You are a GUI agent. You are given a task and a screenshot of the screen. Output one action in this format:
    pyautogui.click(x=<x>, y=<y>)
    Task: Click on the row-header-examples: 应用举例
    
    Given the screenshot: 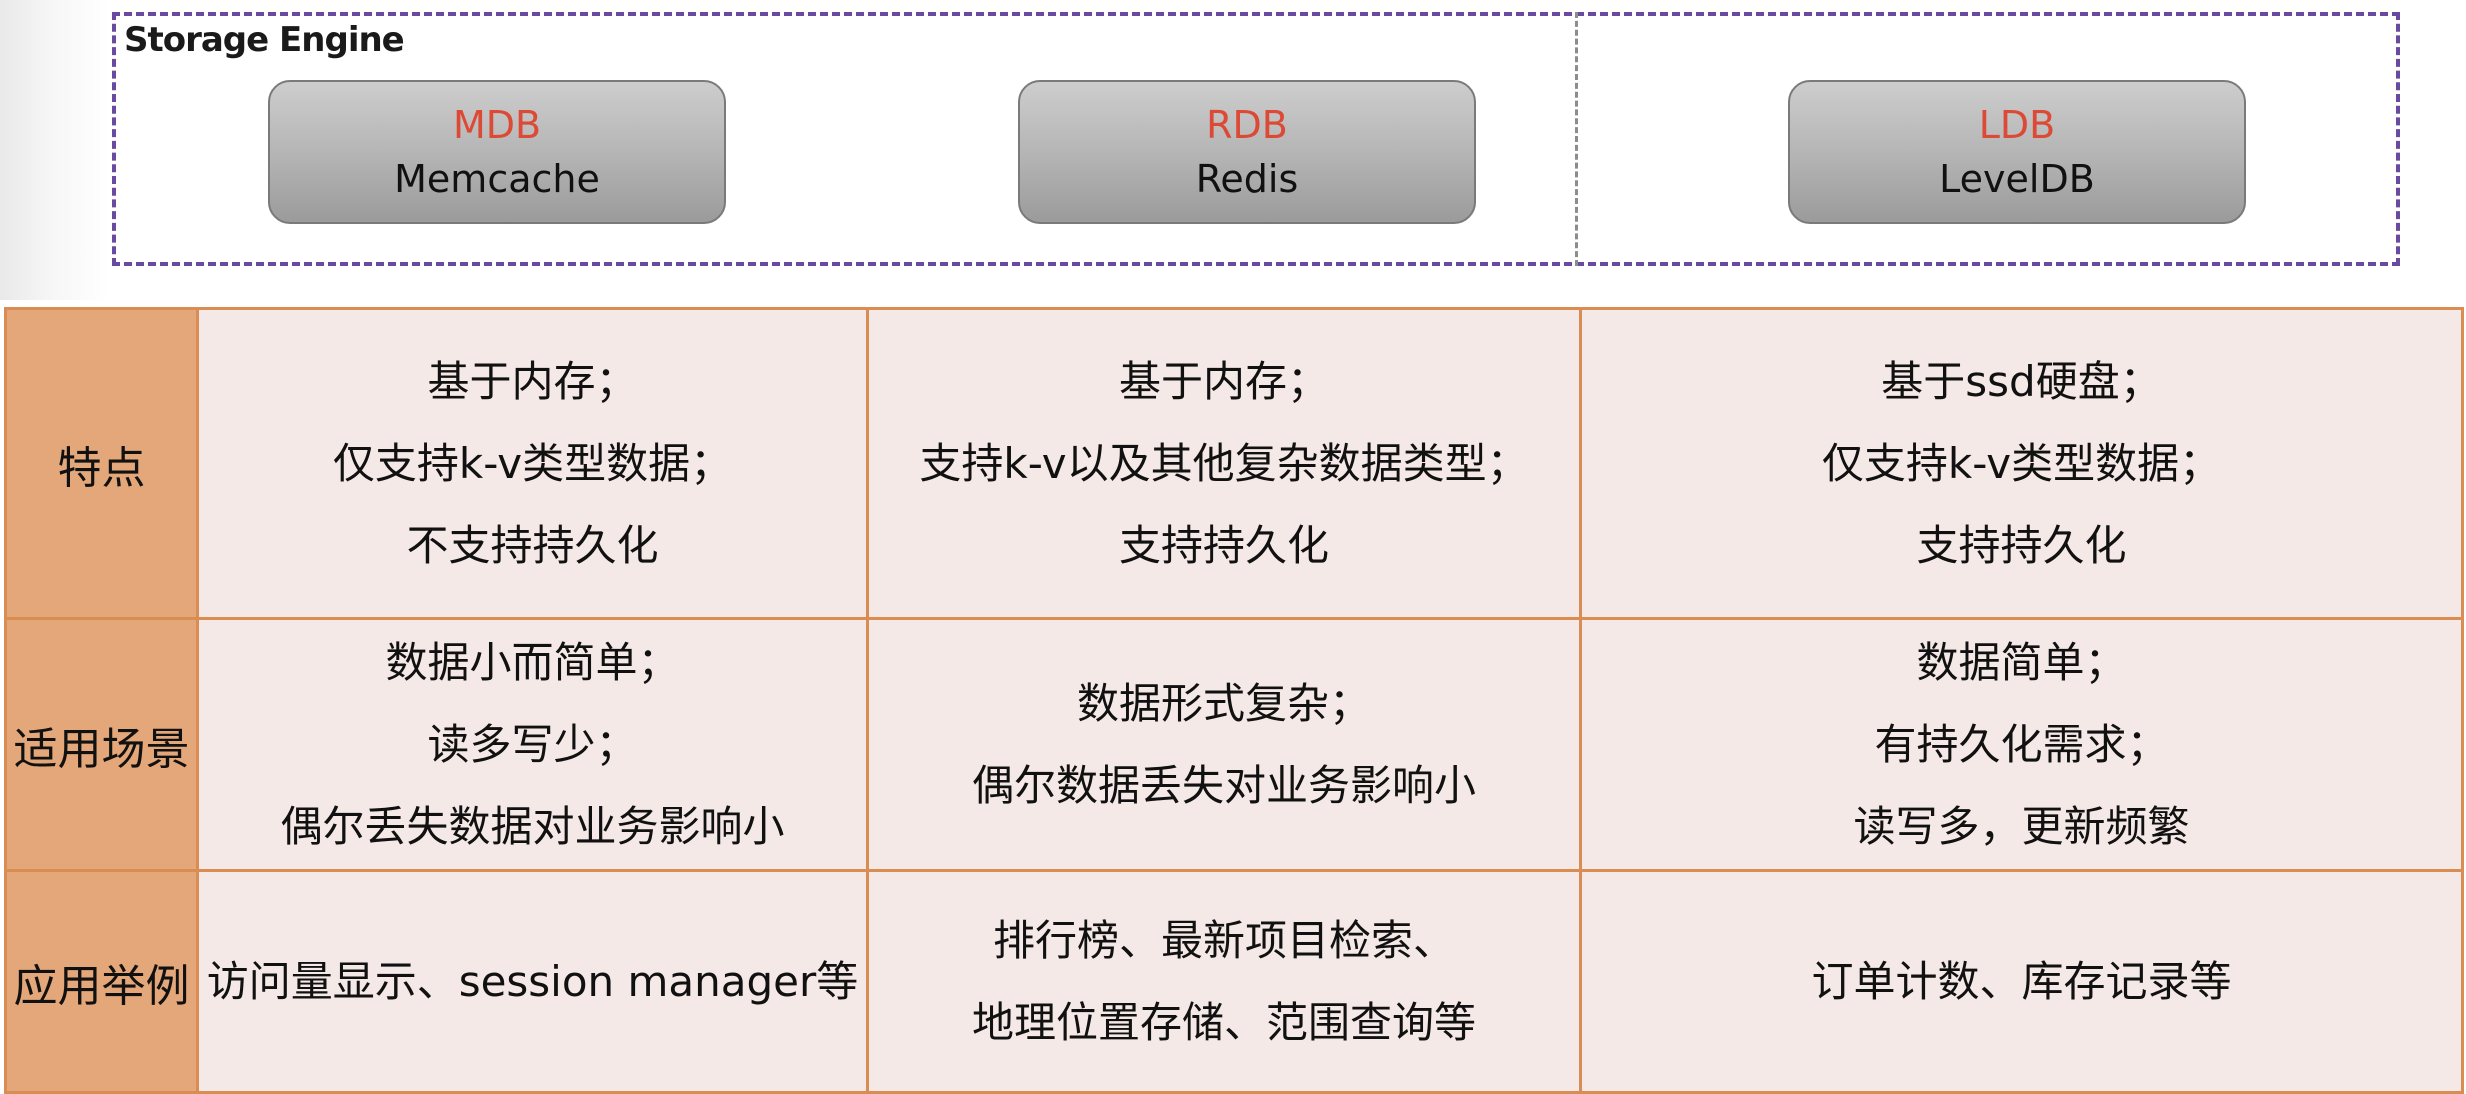 What is the action you would take?
    pyautogui.click(x=101, y=981)
    